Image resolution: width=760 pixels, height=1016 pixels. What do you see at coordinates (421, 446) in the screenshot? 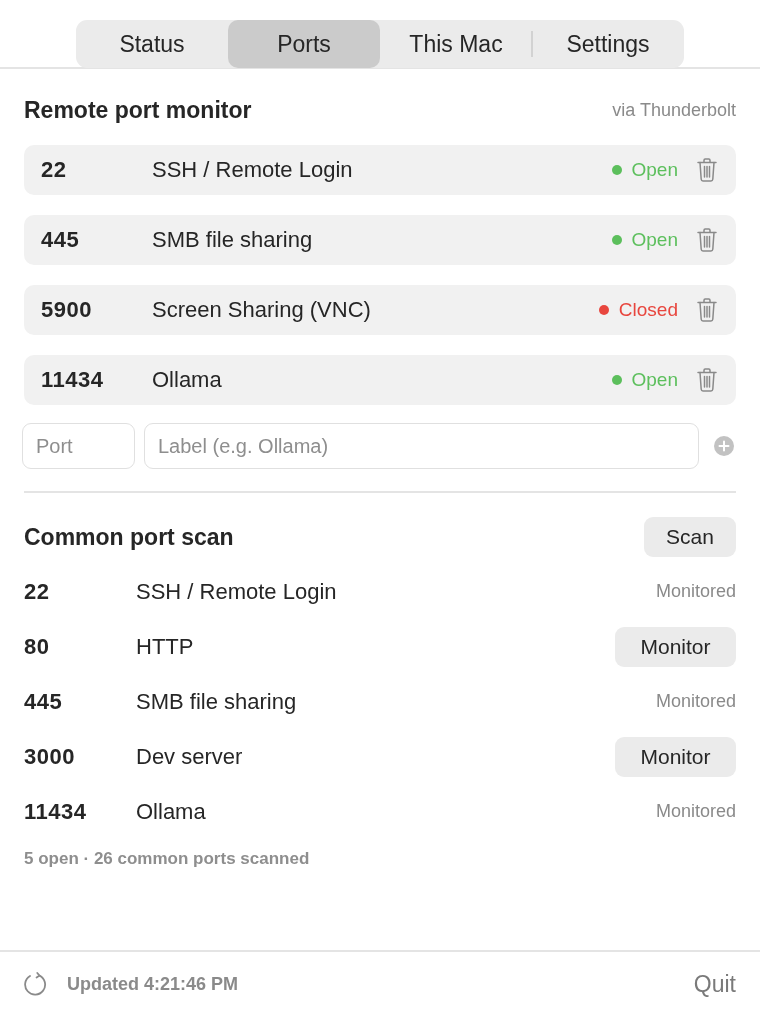
I see `label-input-field: Label (e.g. Ollama)` at bounding box center [421, 446].